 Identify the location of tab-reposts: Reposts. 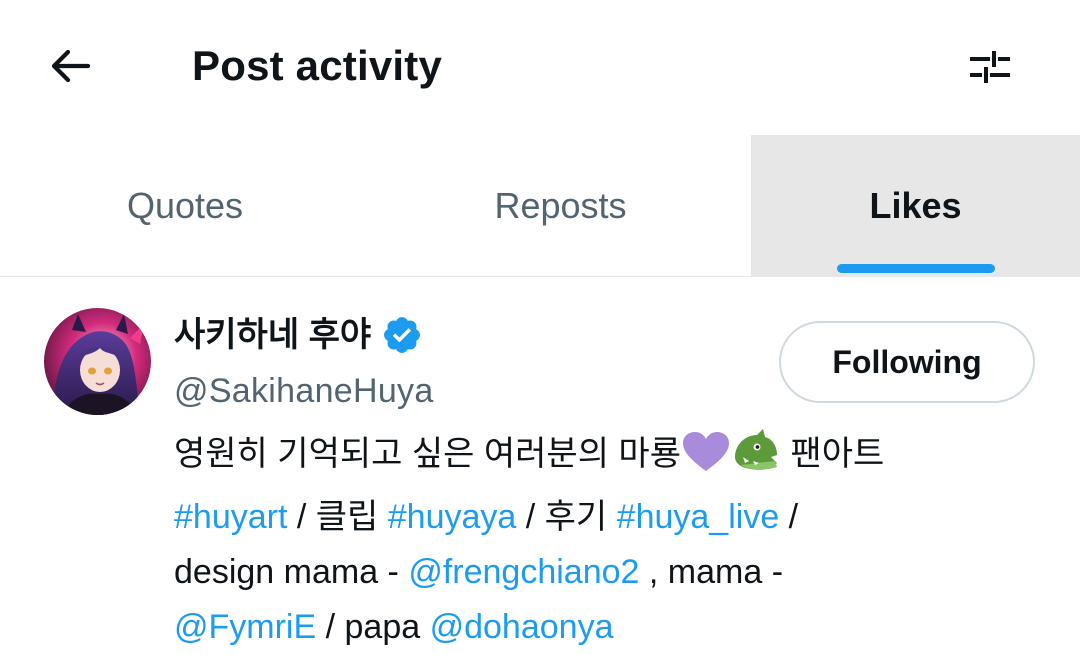
(560, 205).